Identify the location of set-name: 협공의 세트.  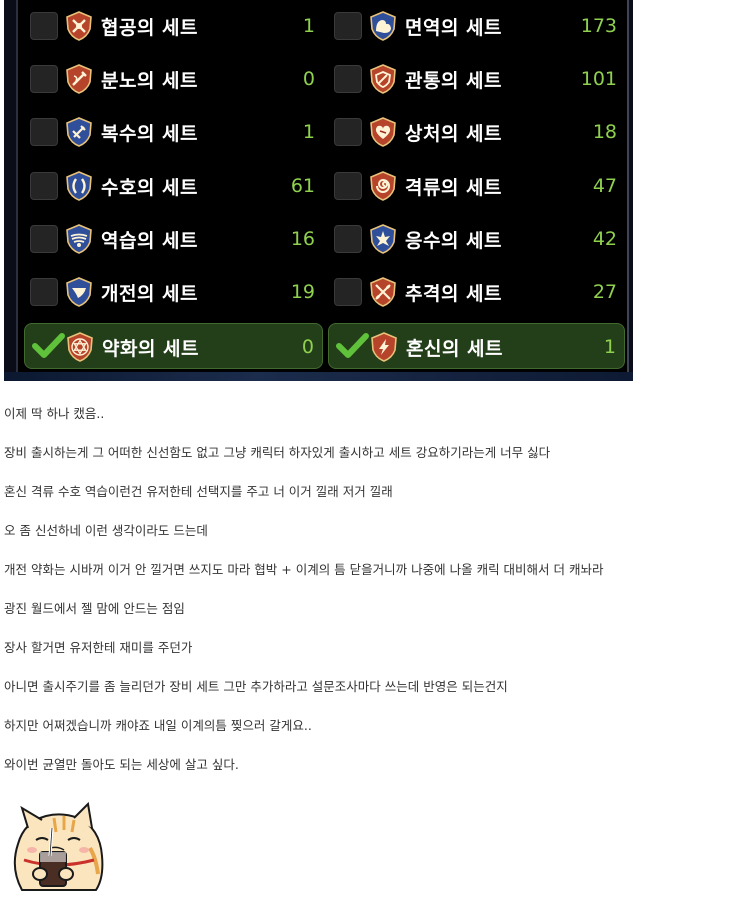
(150, 28).